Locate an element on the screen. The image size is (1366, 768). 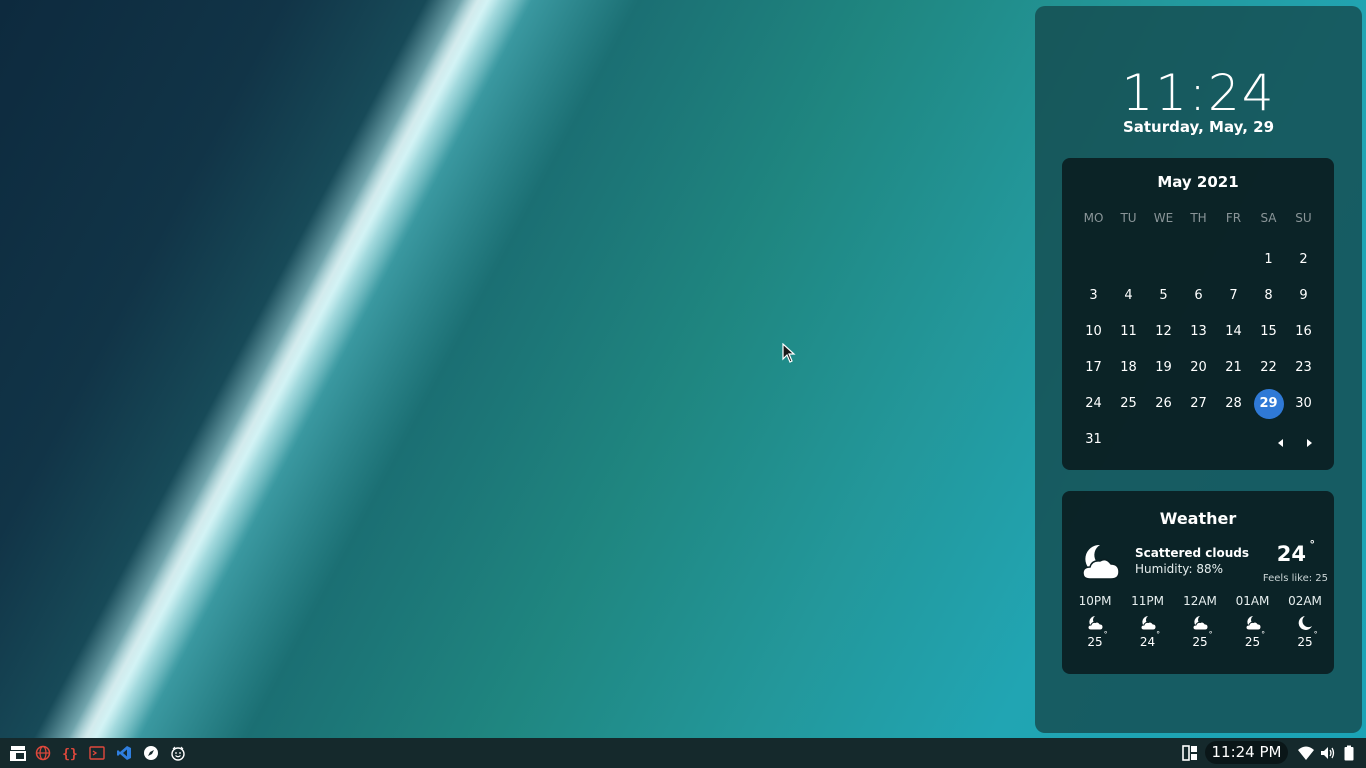
calendar-day: 24 is located at coordinates (1093, 404).